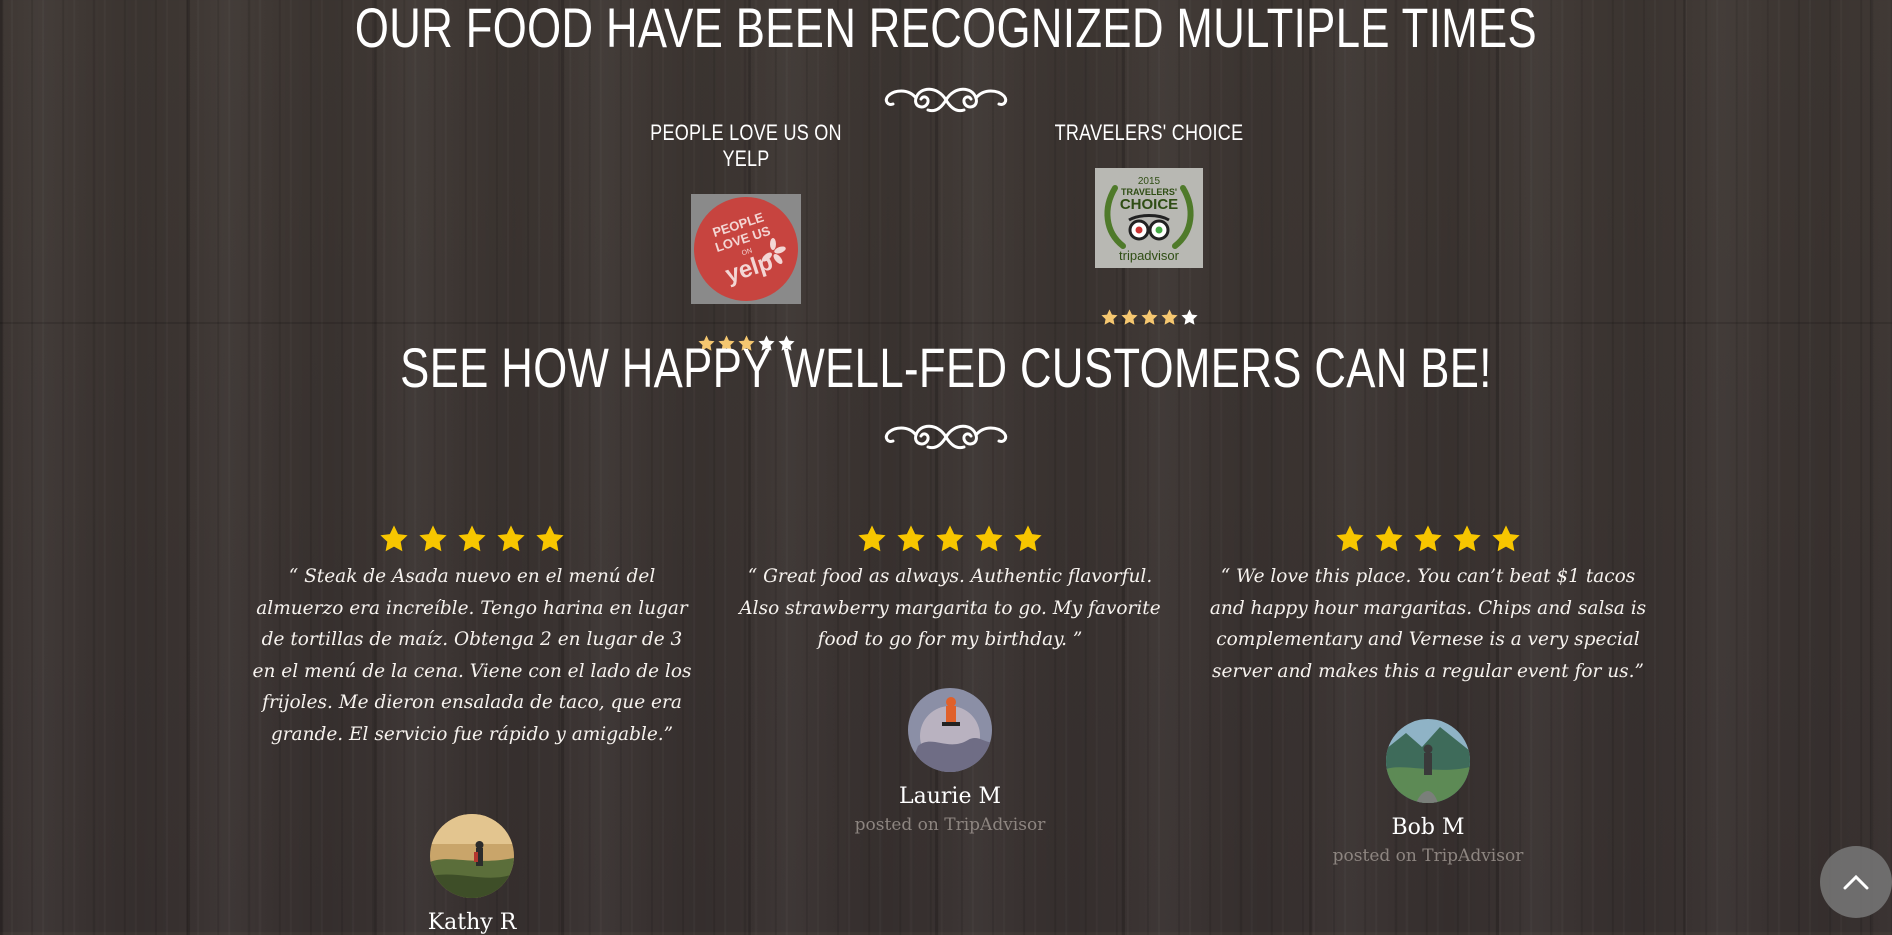 The height and width of the screenshot is (935, 1892). Describe the element at coordinates (1149, 218) in the screenshot. I see `tripadvisor-badge-image: 2015 TRAVELERS' CHOICE tripadvisor` at that location.